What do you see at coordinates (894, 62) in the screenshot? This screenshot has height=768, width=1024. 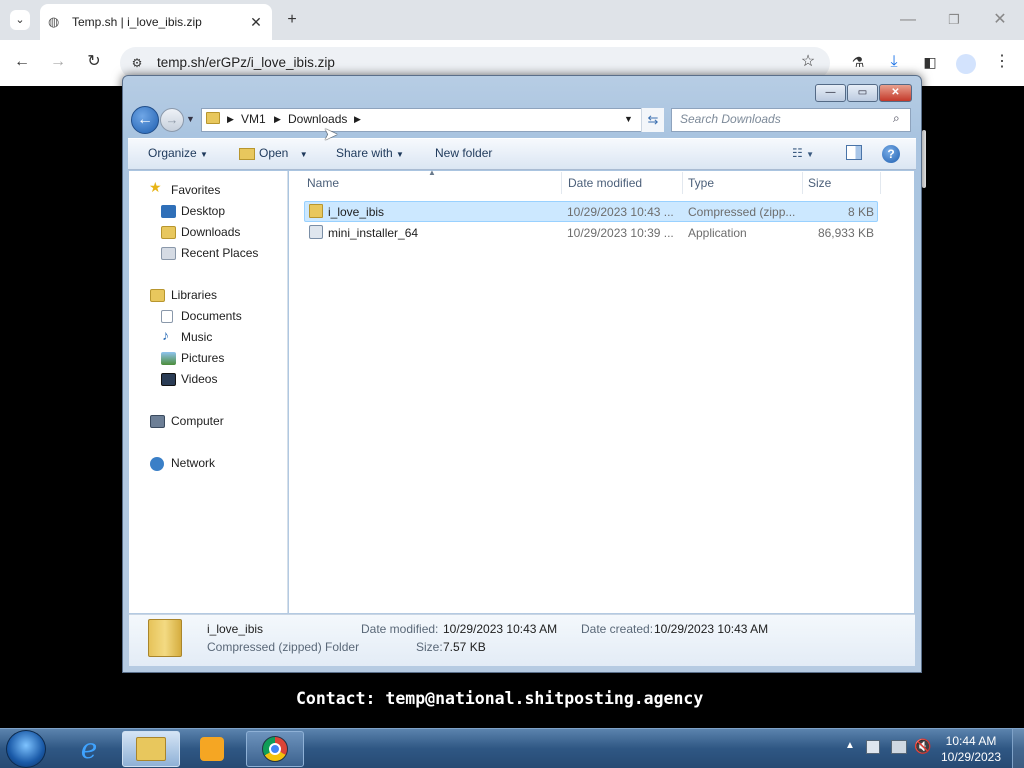 I see `download-icon: ⤓` at bounding box center [894, 62].